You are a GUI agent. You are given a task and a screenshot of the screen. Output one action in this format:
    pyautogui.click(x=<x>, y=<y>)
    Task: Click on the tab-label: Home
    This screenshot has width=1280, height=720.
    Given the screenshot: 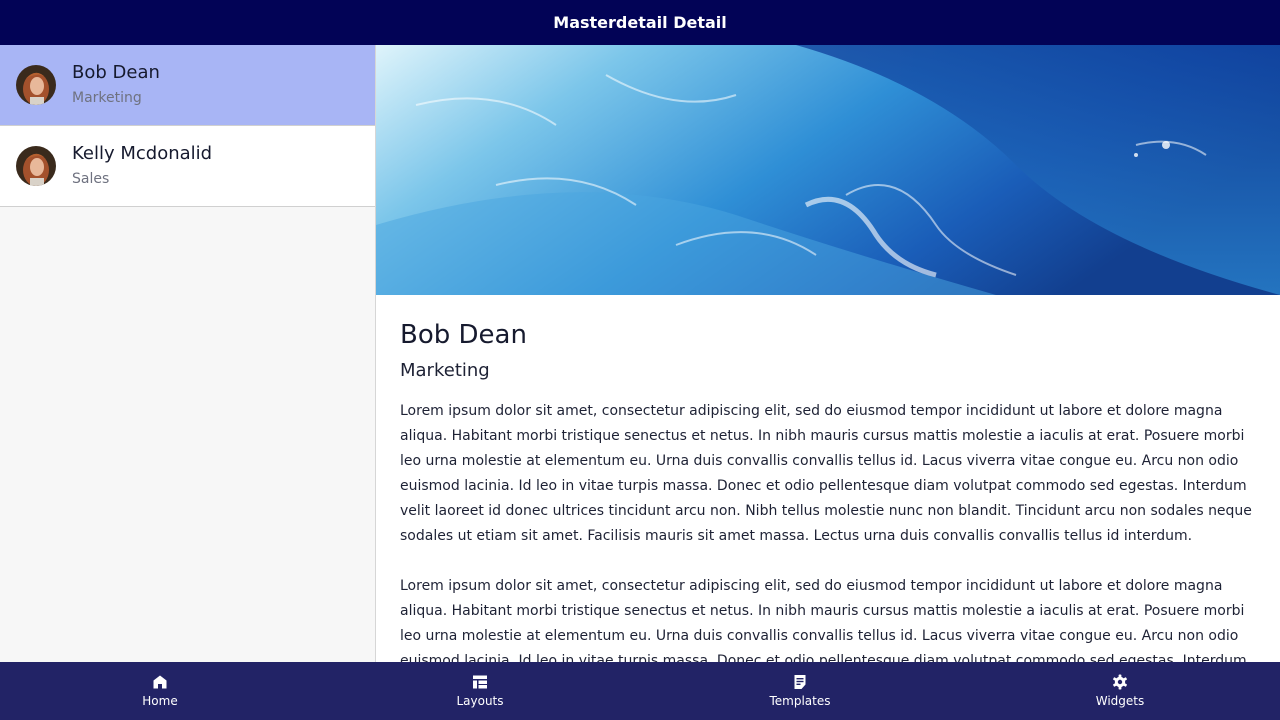 What is the action you would take?
    pyautogui.click(x=160, y=701)
    